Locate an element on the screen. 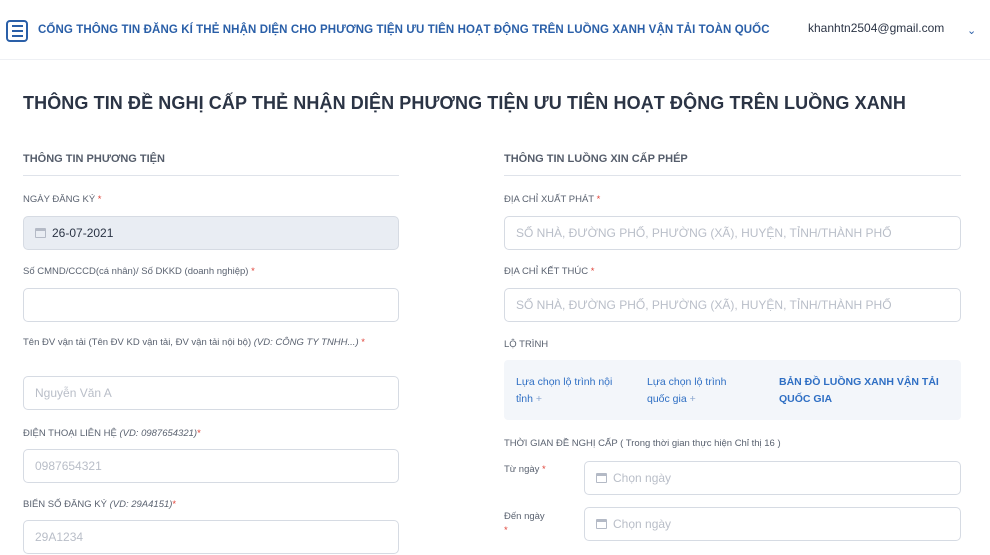 This screenshot has height=555, width=990. hamburger-menu-icon is located at coordinates (17, 31).